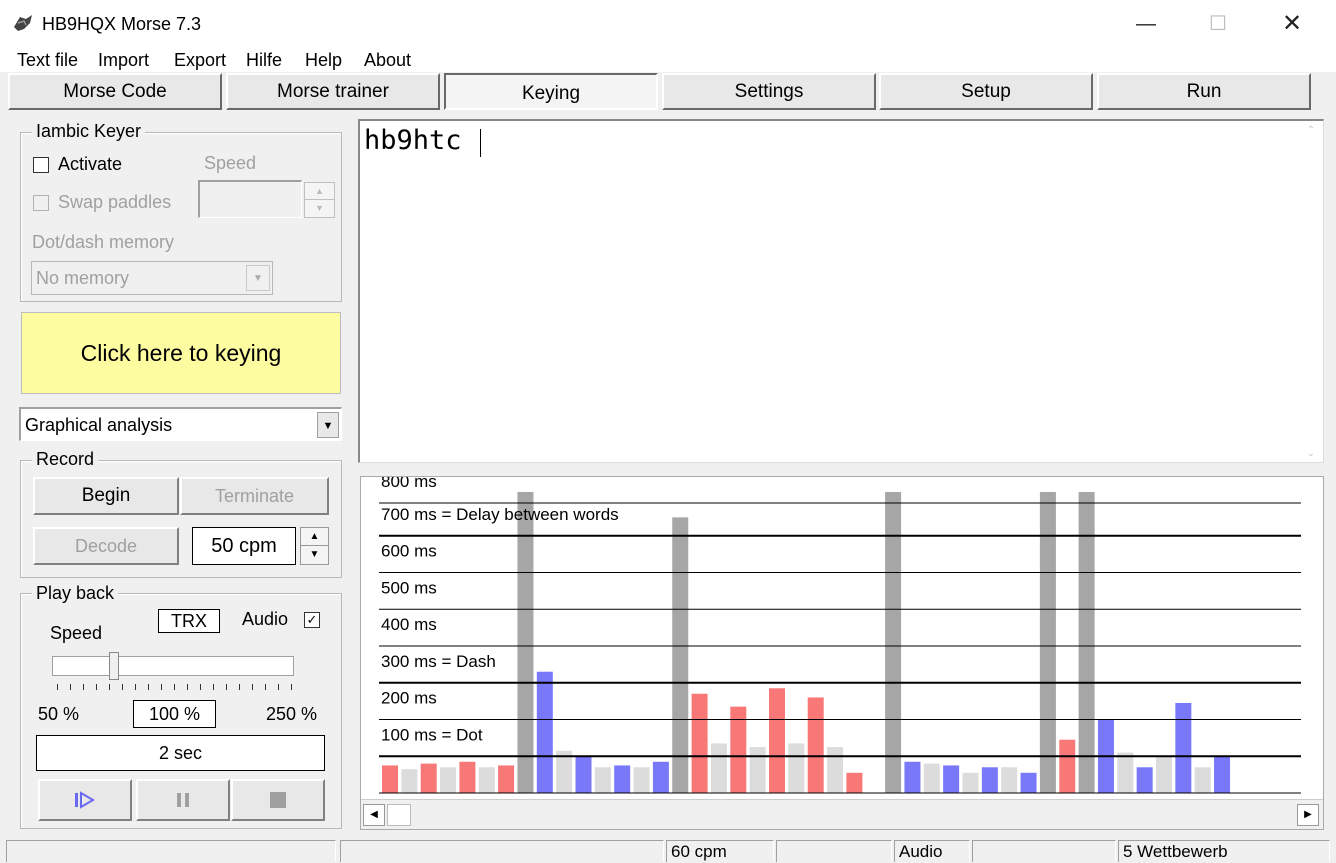 The width and height of the screenshot is (1336, 863). What do you see at coordinates (374, 815) in the screenshot?
I see `scroll-left-icon: ◀` at bounding box center [374, 815].